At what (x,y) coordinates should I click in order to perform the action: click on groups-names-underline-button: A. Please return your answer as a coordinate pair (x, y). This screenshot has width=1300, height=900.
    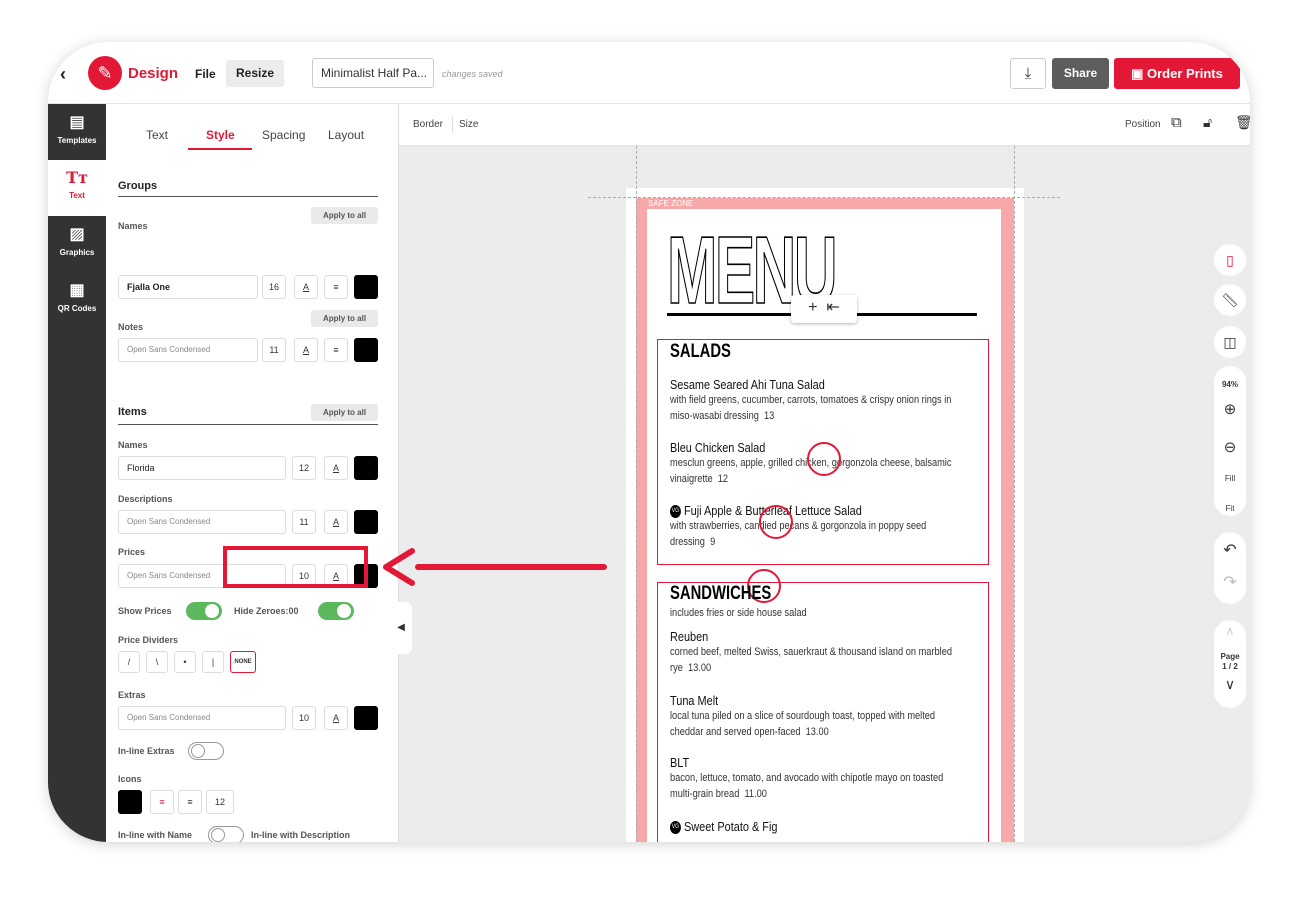
    Looking at the image, I should click on (306, 287).